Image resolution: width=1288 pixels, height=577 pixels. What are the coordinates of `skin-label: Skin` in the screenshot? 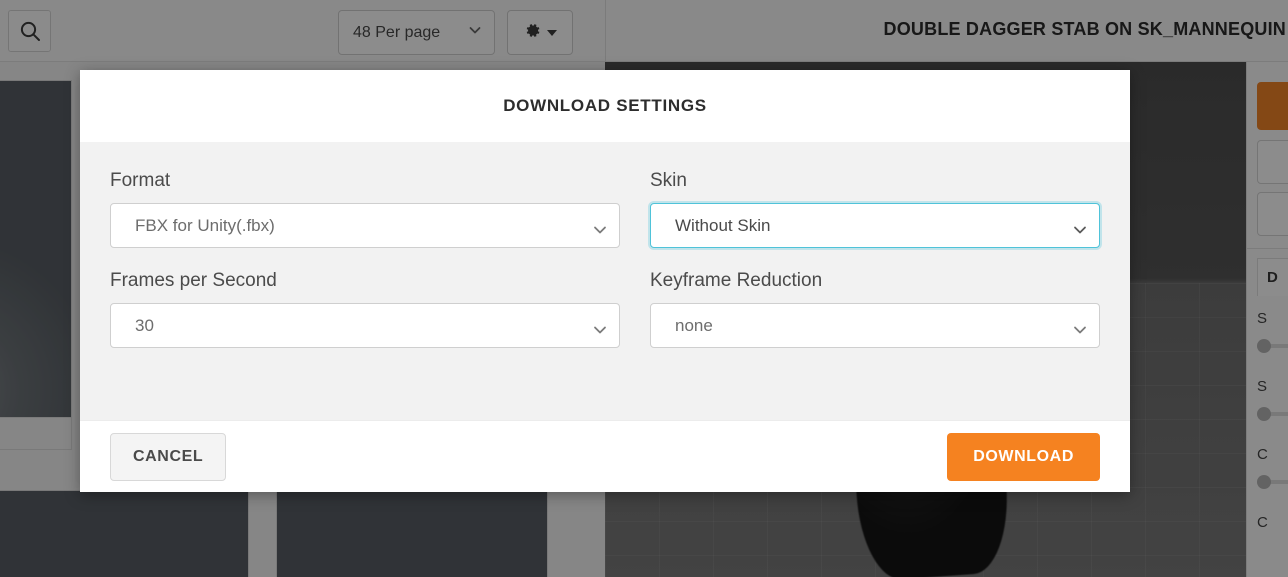 It's located at (668, 180).